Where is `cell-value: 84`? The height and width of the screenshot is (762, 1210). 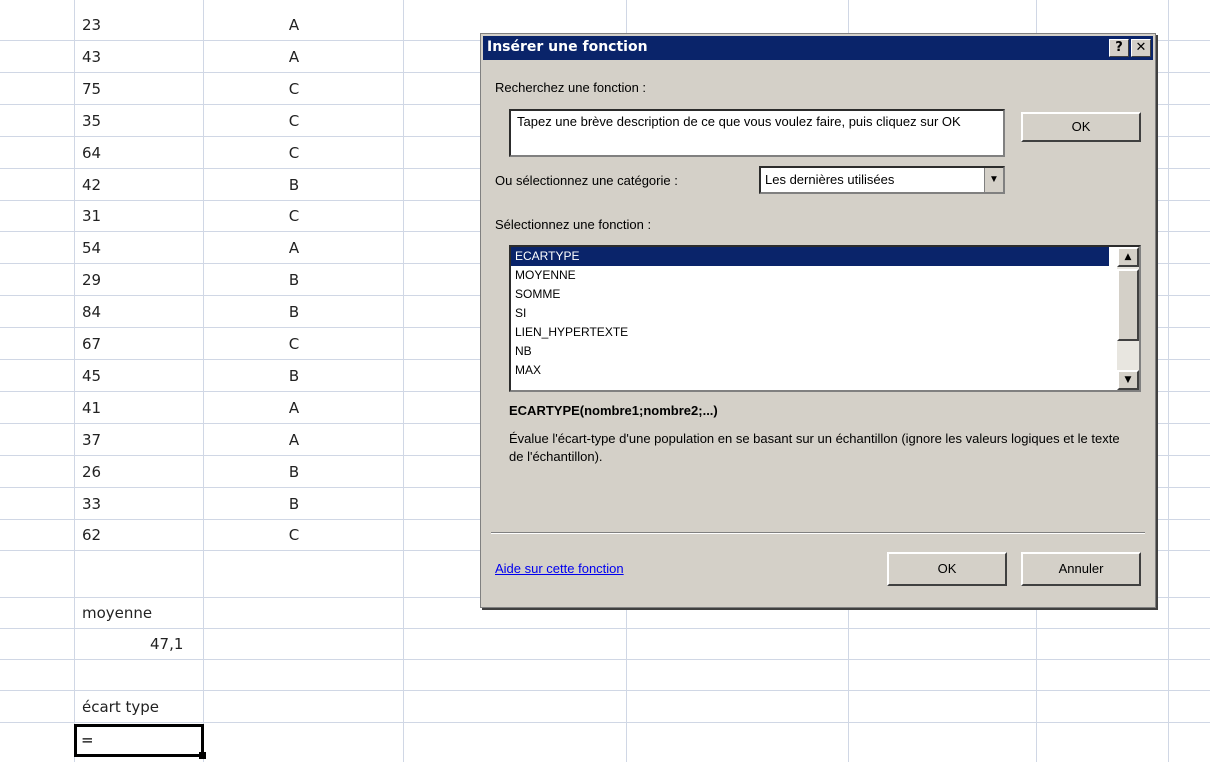 cell-value: 84 is located at coordinates (91, 312).